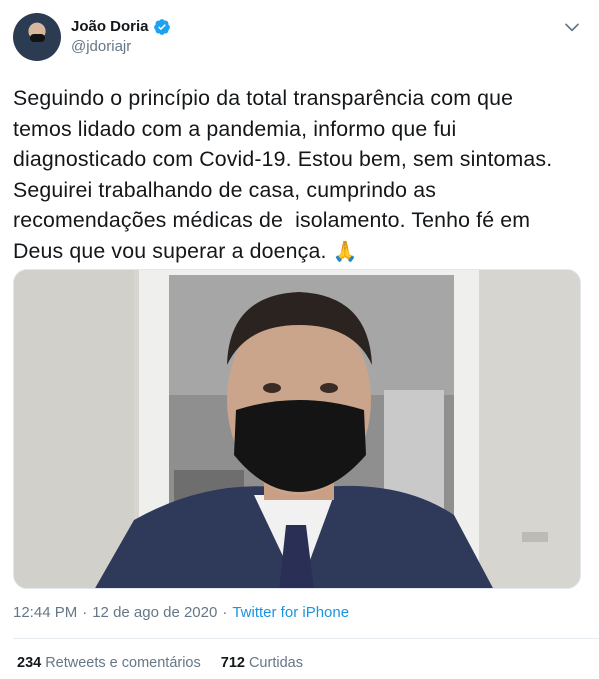 The width and height of the screenshot is (599, 679). Describe the element at coordinates (29, 663) in the screenshot. I see `retweets-count: 234` at that location.